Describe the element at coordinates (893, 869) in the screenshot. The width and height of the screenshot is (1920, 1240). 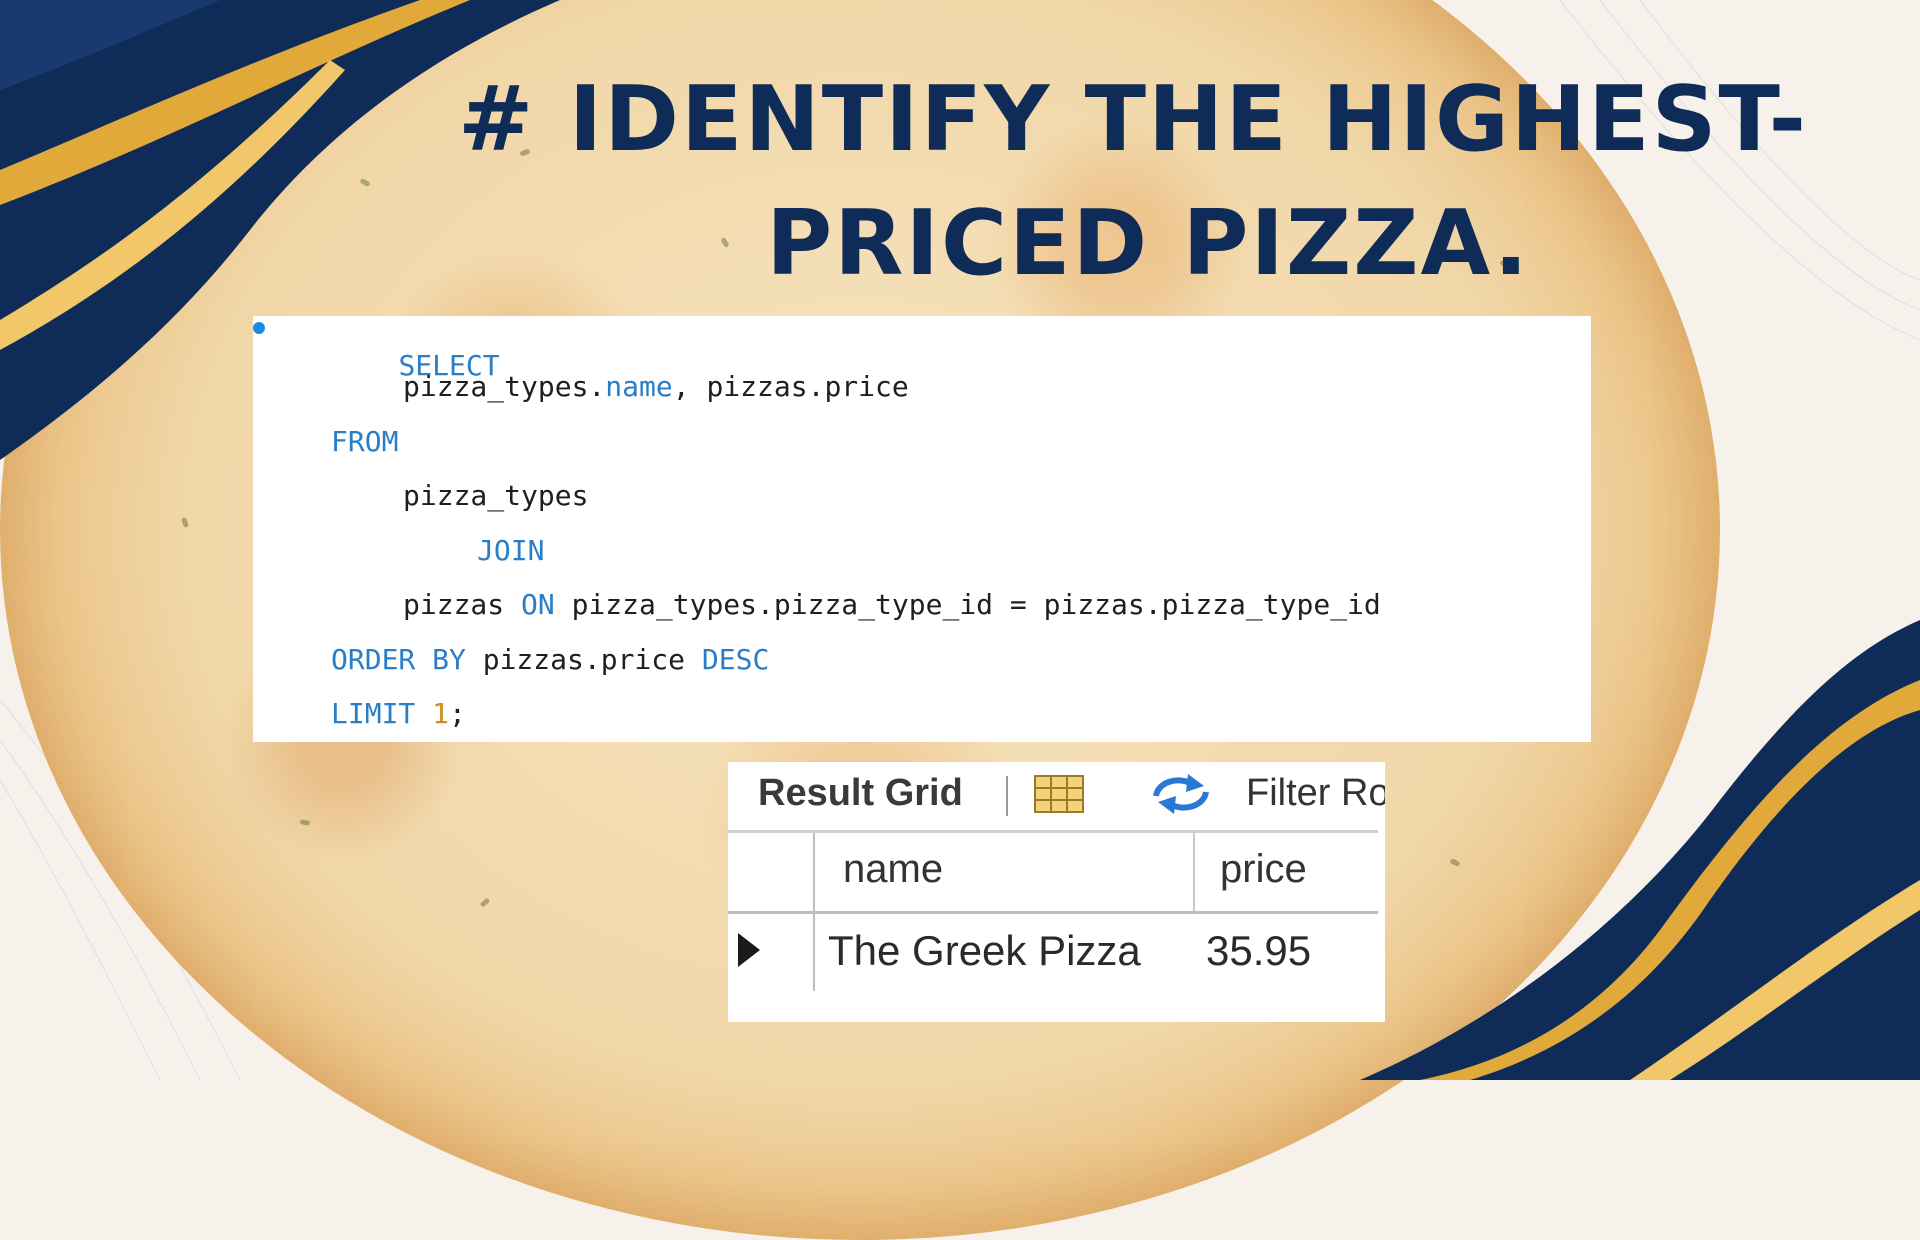
I see `column-header-name: name` at that location.